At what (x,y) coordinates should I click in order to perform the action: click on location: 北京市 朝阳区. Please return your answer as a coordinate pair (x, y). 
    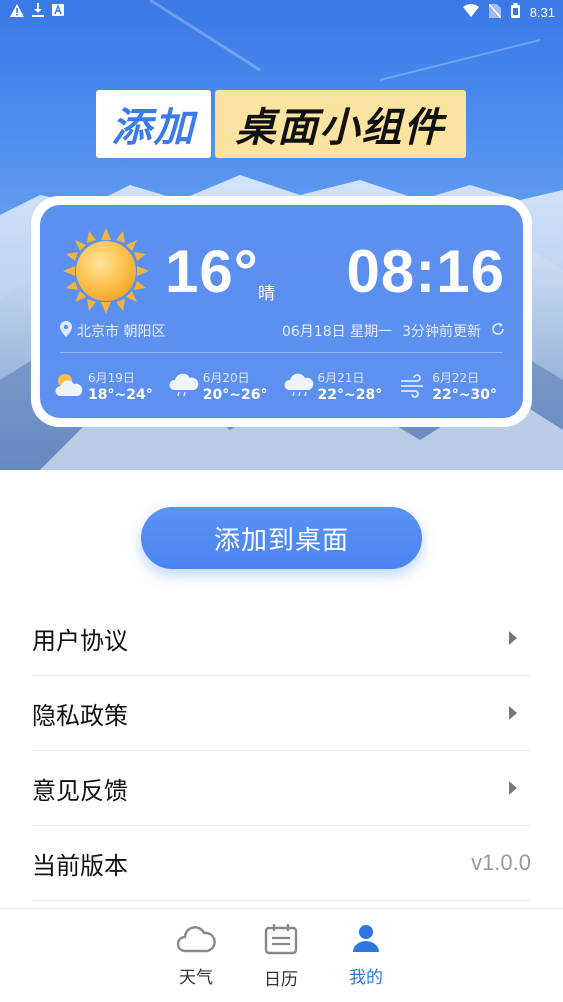
    Looking at the image, I should click on (112, 331).